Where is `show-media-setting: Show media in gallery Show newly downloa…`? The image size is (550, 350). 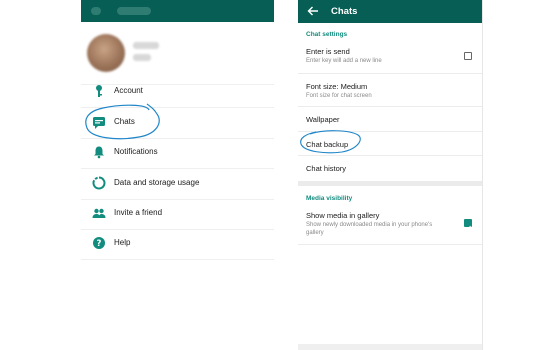
show-media-setting: Show media in gallery Show newly downloa… is located at coordinates (390, 224).